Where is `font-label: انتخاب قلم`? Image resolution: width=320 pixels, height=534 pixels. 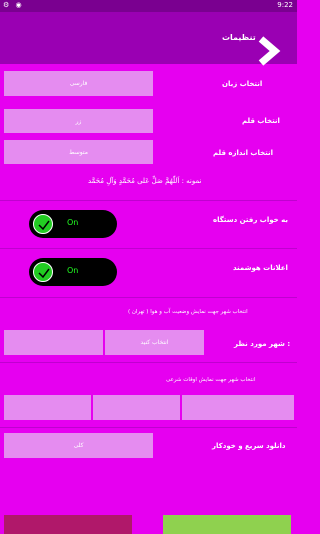
font-label: انتخاب قلم is located at coordinates (261, 121).